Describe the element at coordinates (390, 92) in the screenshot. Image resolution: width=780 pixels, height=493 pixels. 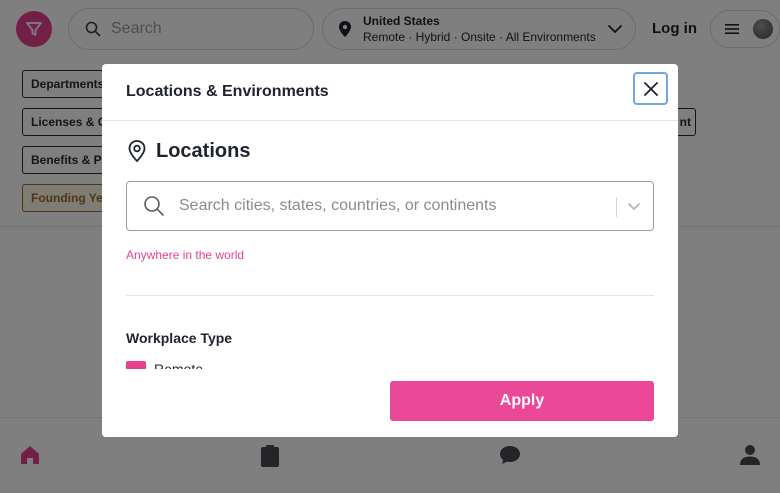
I see `modal-header: Locations & Environments` at that location.